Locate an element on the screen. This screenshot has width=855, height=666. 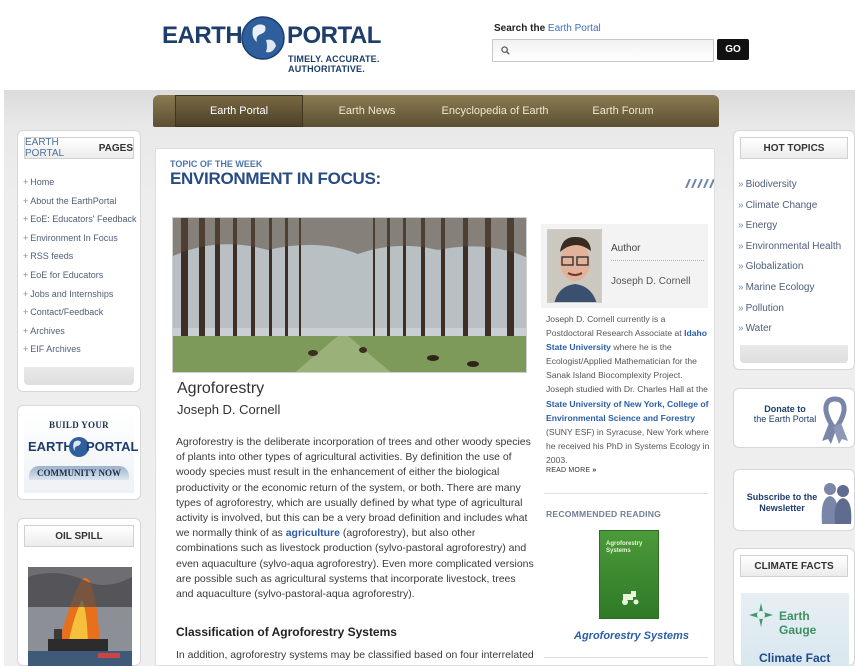
section-heading: Classification of Agroforestry Systems is located at coordinates (286, 632).